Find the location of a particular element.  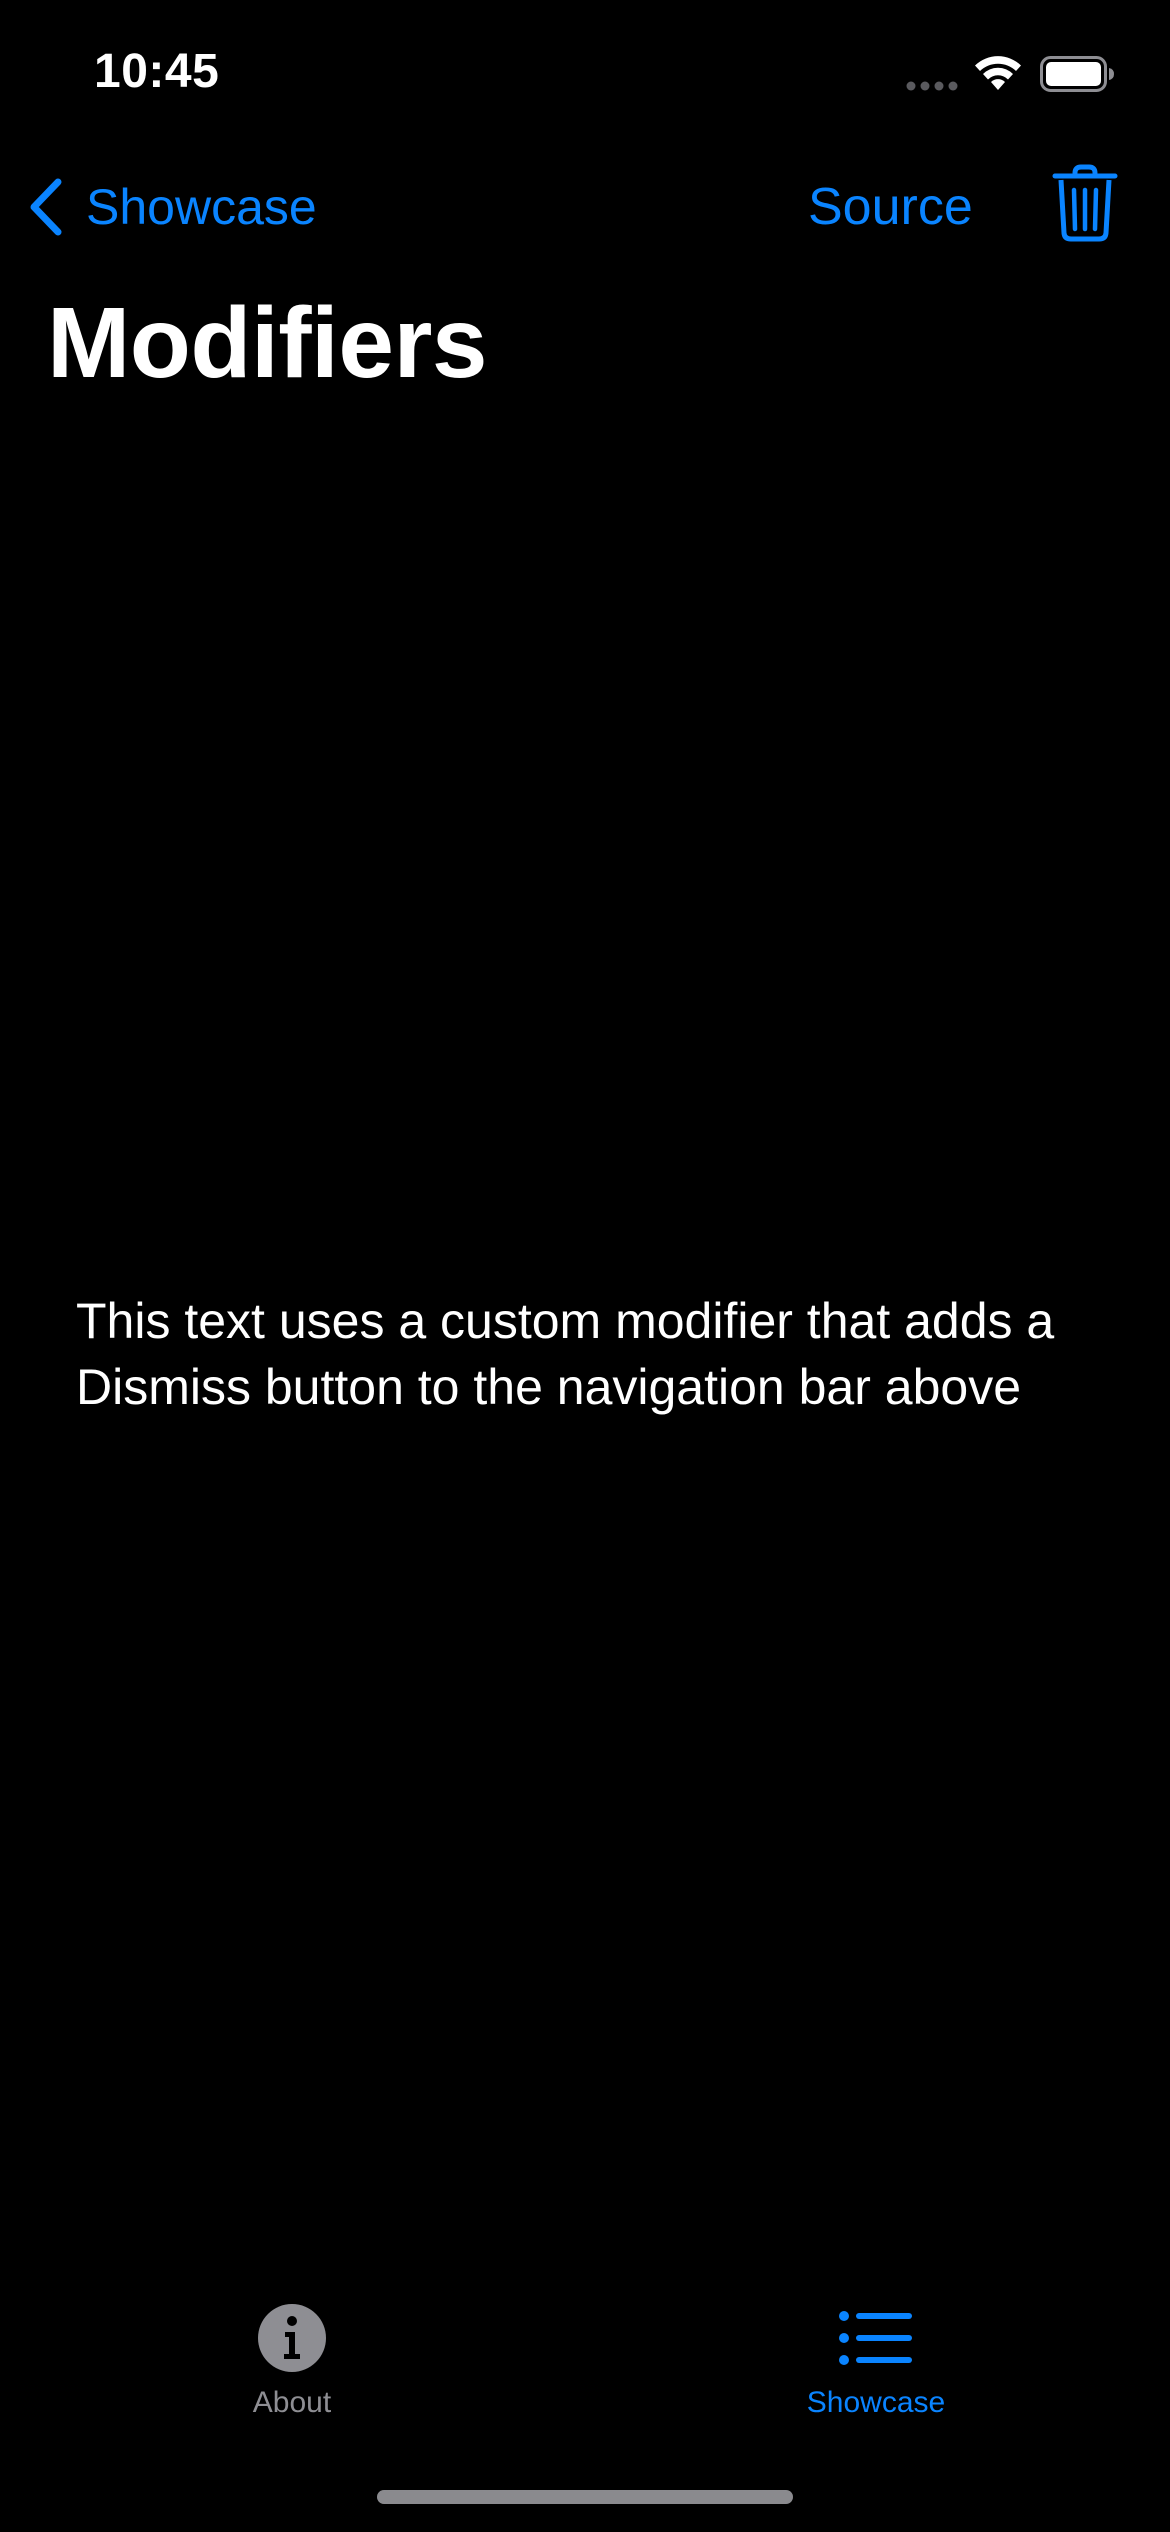

status-time: 10:45 is located at coordinates (157, 71).